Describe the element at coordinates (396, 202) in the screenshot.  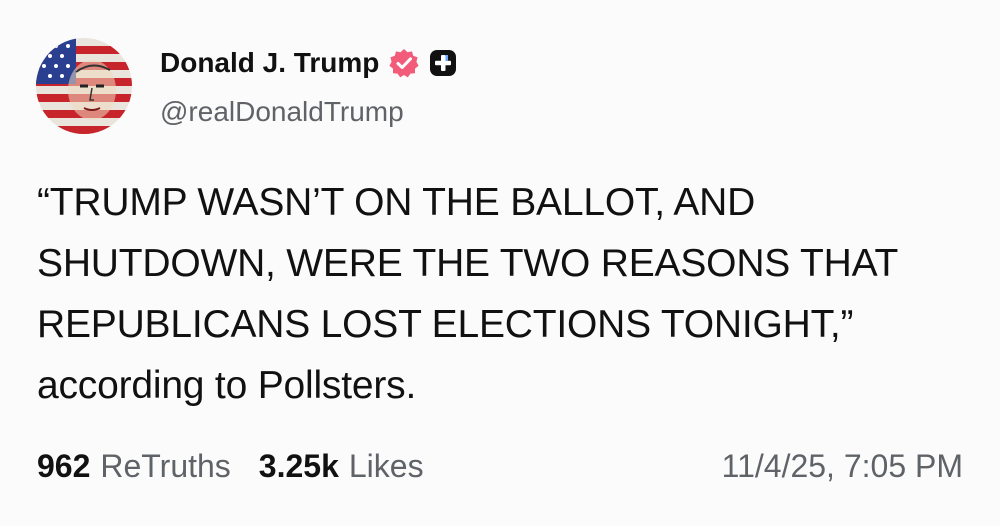
I see `post-text-line: “TRUMP WASN’T ON THE BALLOT, AND` at that location.